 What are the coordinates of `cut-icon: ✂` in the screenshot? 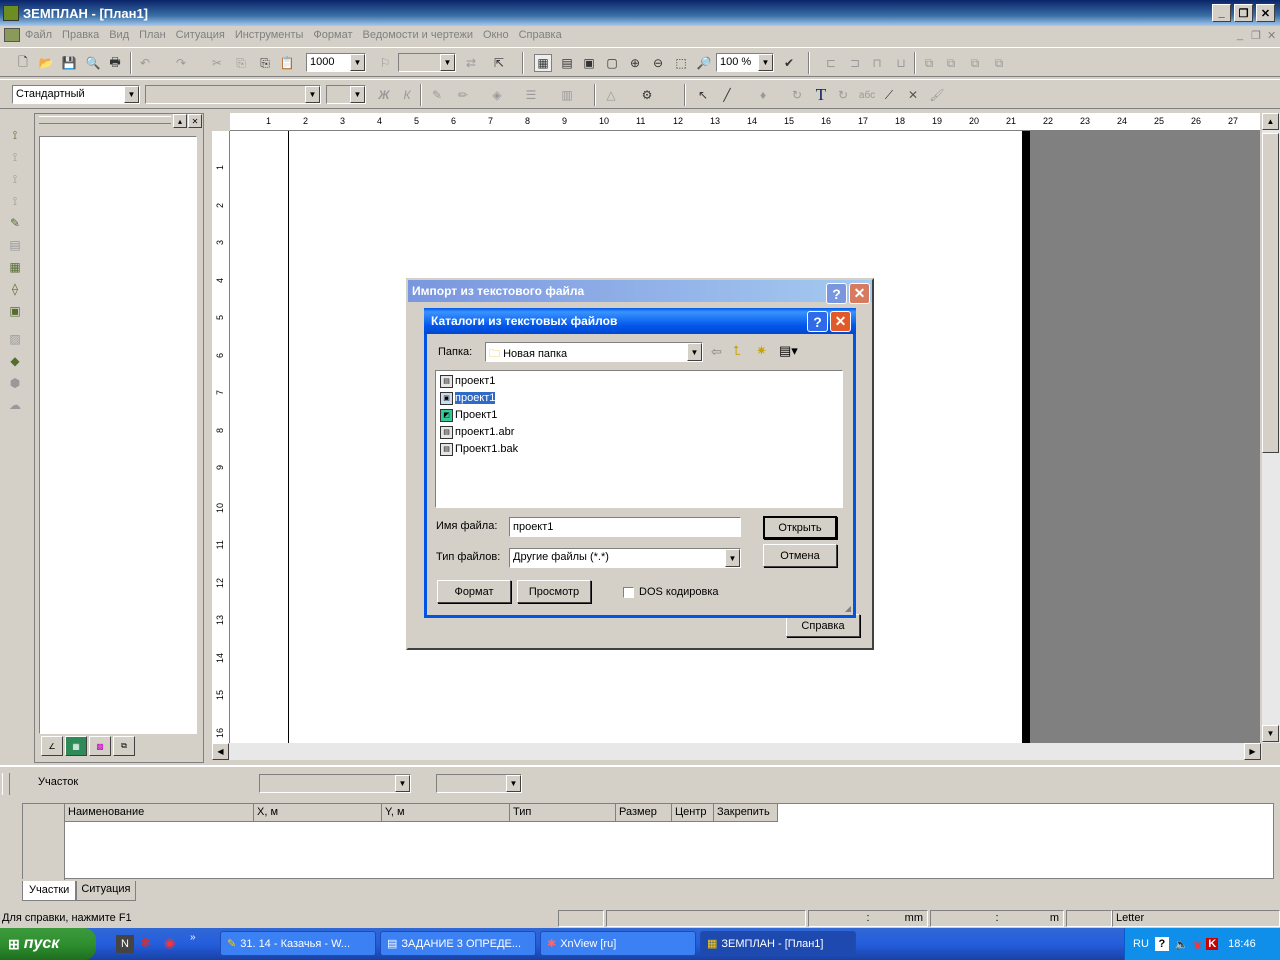 It's located at (217, 63).